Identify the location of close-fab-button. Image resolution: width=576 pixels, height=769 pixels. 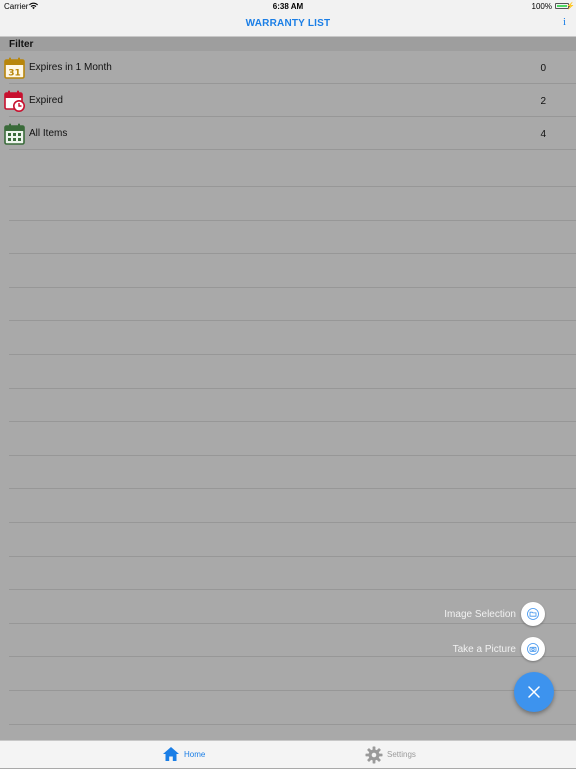
(534, 692).